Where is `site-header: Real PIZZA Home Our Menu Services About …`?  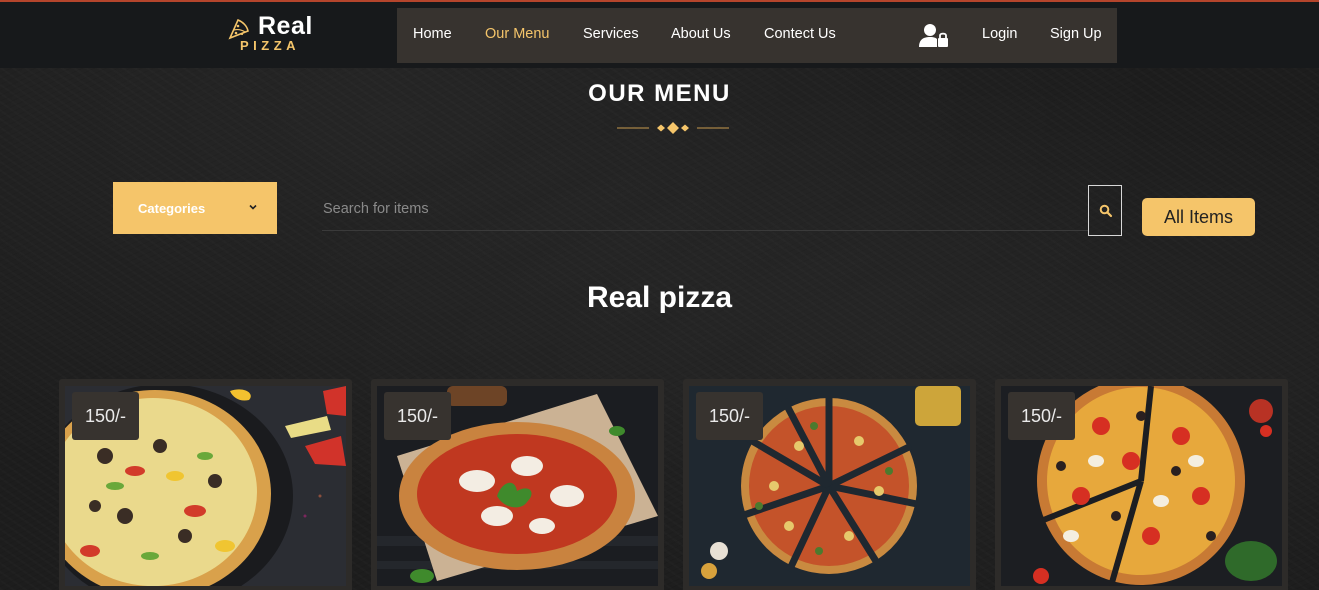 site-header: Real PIZZA Home Our Menu Services About … is located at coordinates (659, 35).